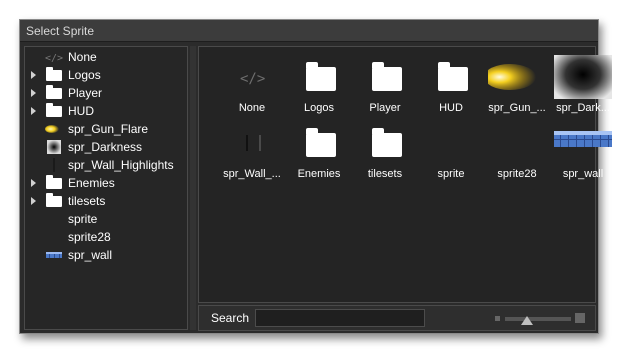  Describe the element at coordinates (106, 147) in the screenshot. I see `tree-item-spr-darkness: spr_Darkness` at that location.